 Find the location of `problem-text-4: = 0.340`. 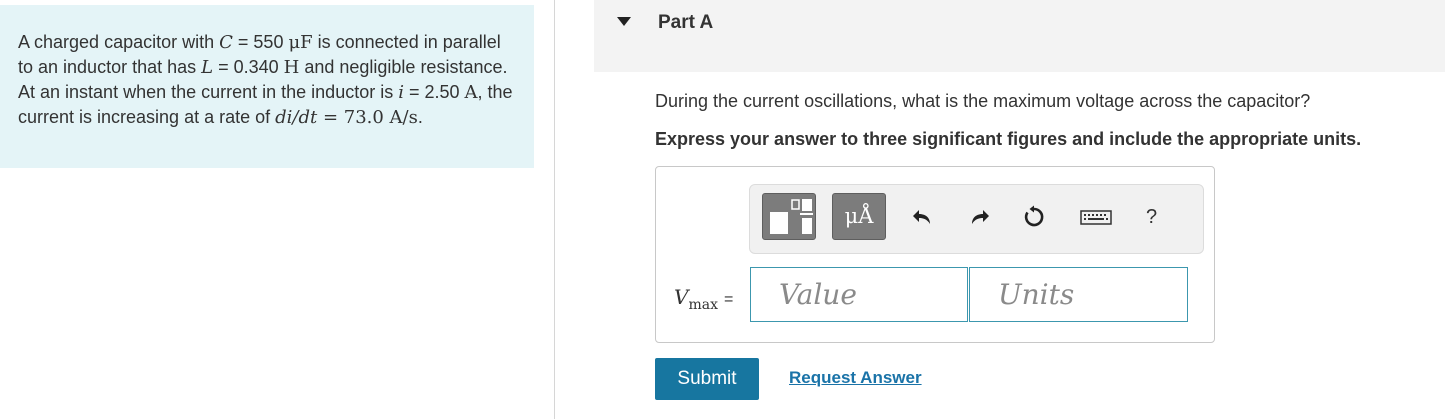

problem-text-4: = 0.340 is located at coordinates (248, 67).